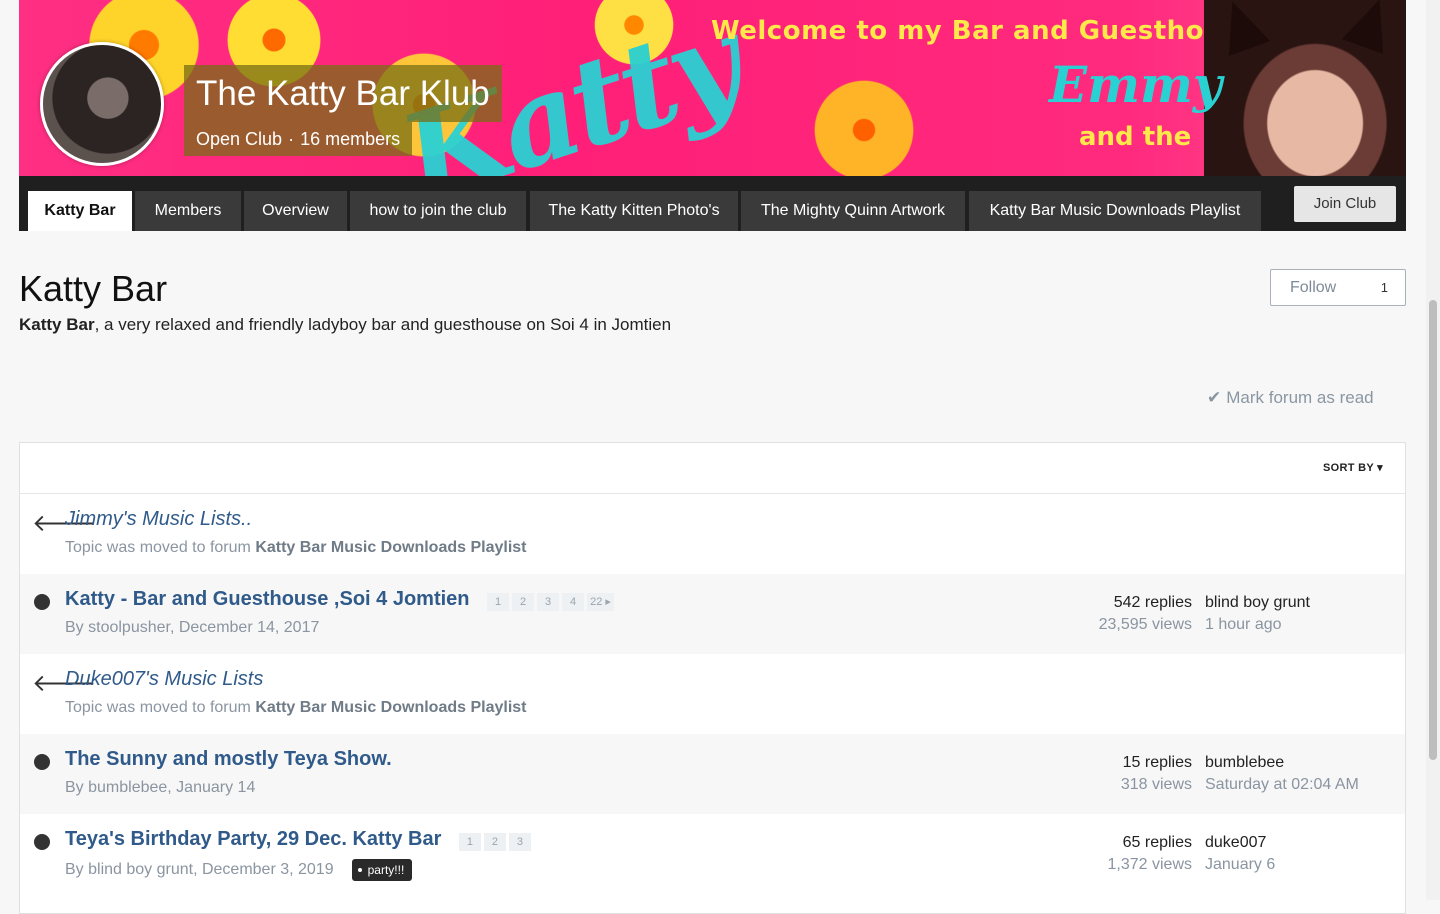 Image resolution: width=1440 pixels, height=914 pixels. What do you see at coordinates (1115, 211) in the screenshot?
I see `tab-music-playlist: Katty Bar Music Downloads Playlist` at bounding box center [1115, 211].